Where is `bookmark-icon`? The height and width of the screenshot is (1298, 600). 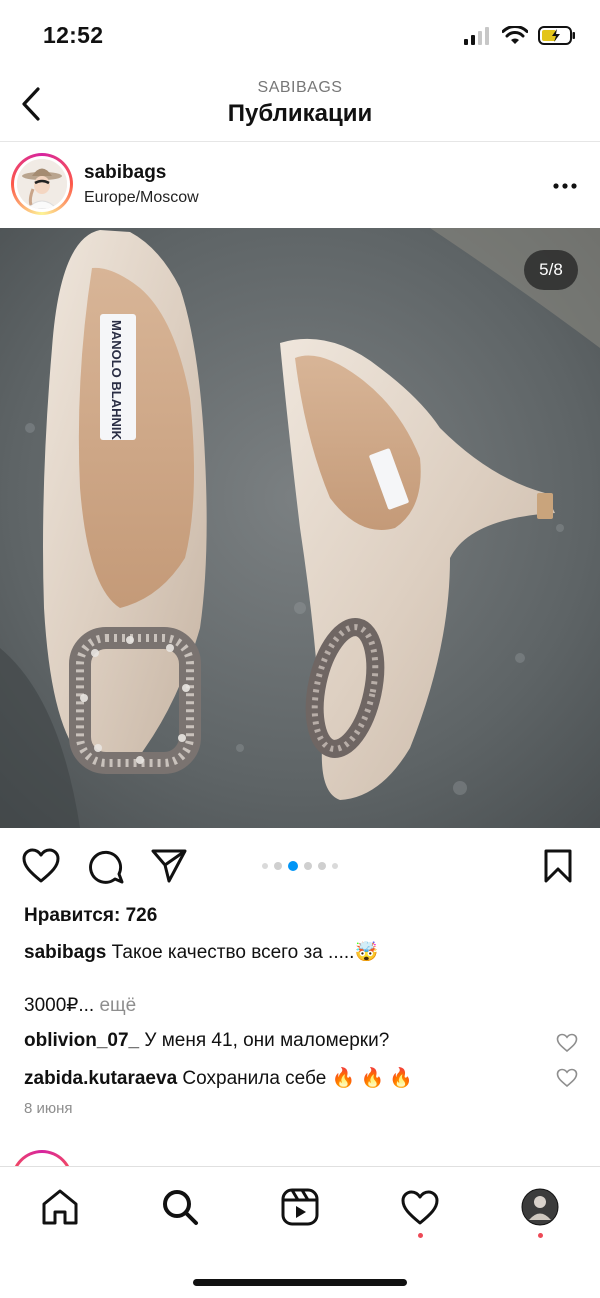
bookmark-icon is located at coordinates (558, 866).